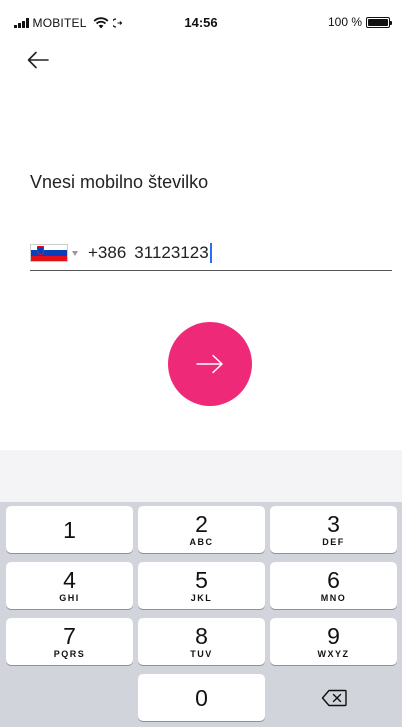 The height and width of the screenshot is (727, 402). Describe the element at coordinates (69, 580) in the screenshot. I see `key-digit: 4` at that location.